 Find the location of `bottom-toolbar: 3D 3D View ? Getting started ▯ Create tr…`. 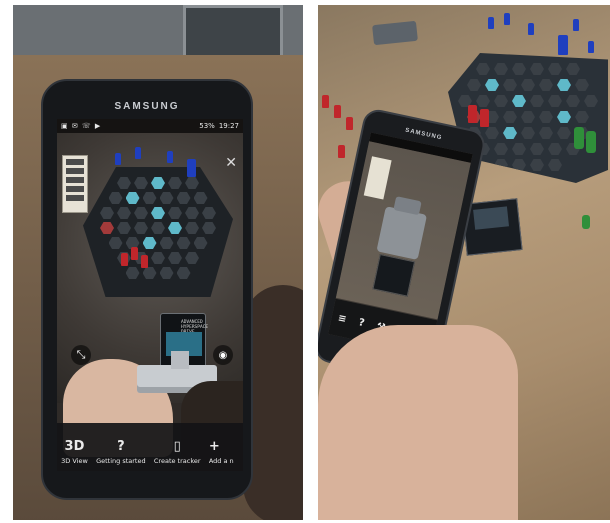

bottom-toolbar: 3D 3D View ? Getting started ▯ Create tr… is located at coordinates (150, 447).